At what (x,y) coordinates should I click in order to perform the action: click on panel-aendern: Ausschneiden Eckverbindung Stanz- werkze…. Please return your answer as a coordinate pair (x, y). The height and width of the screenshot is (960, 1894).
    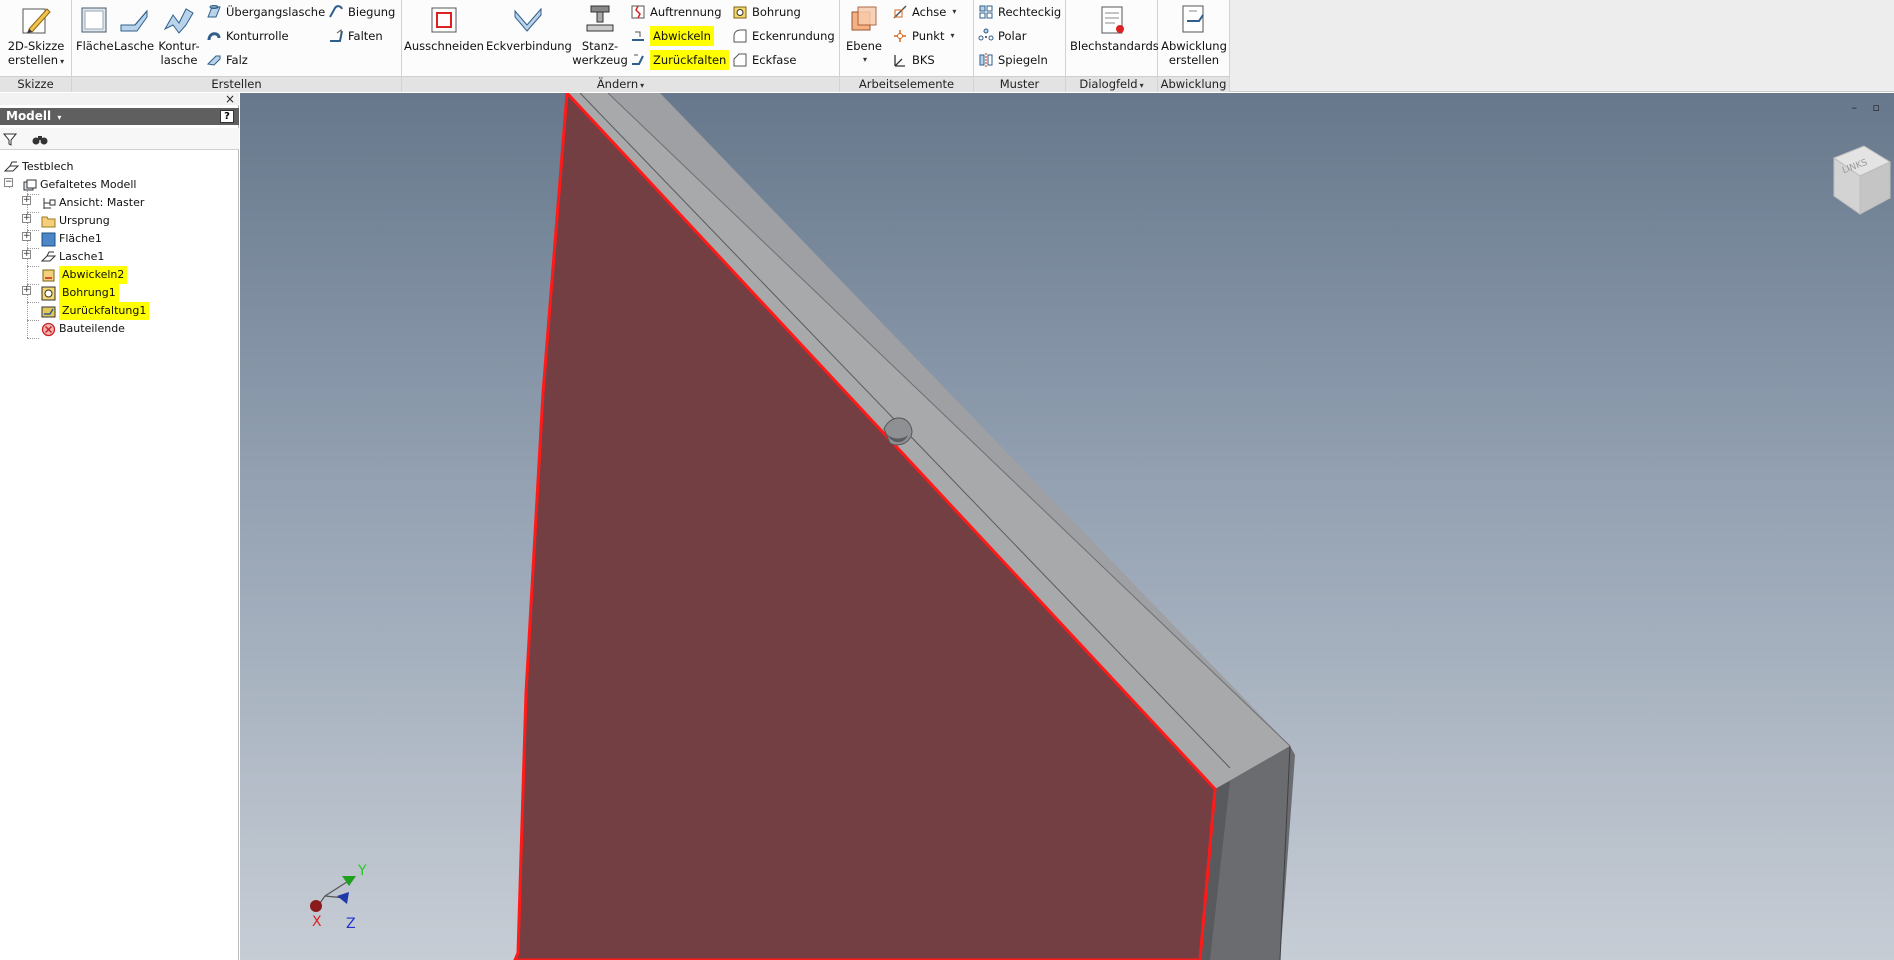
    Looking at the image, I should click on (621, 46).